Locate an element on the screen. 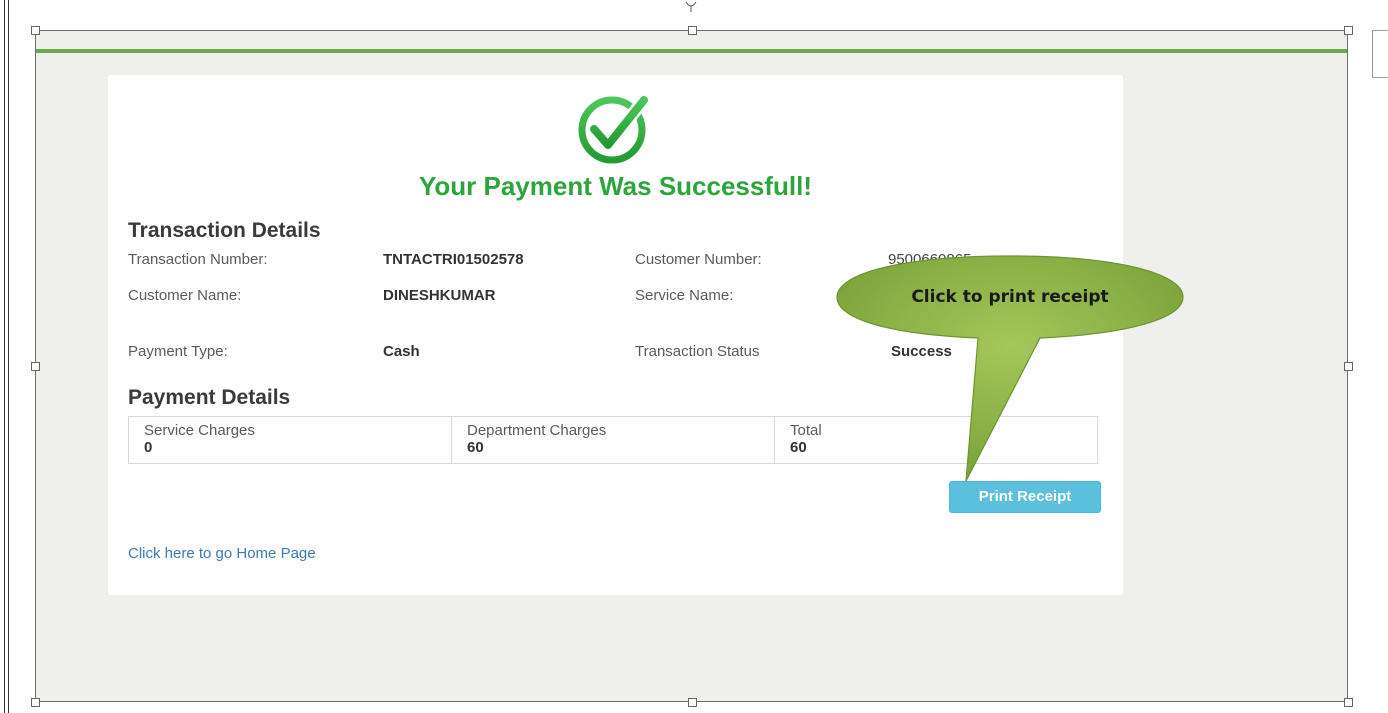  callout-text: Click to print receipt is located at coordinates (1010, 297).